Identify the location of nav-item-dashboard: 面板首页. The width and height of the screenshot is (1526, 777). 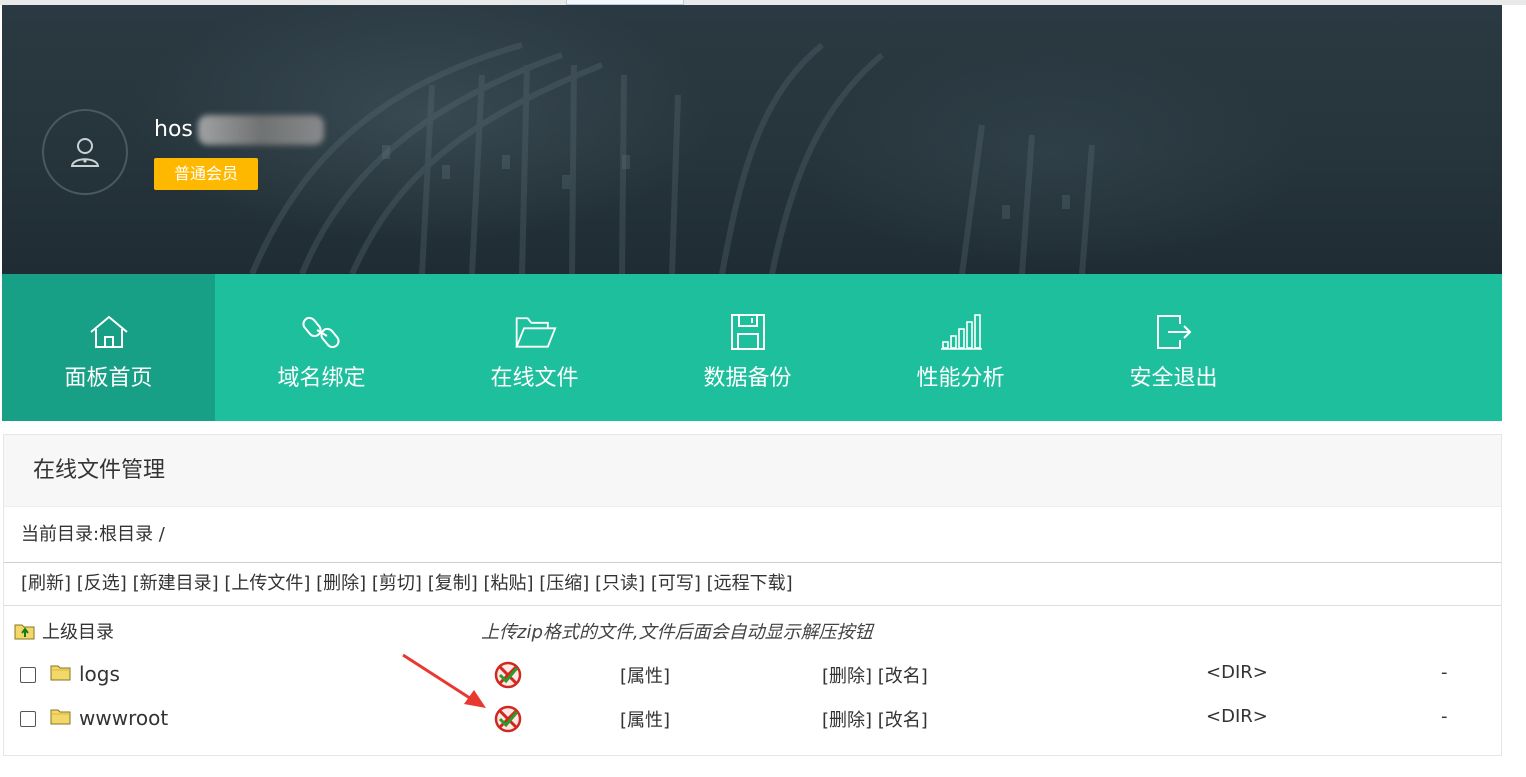
(108, 347).